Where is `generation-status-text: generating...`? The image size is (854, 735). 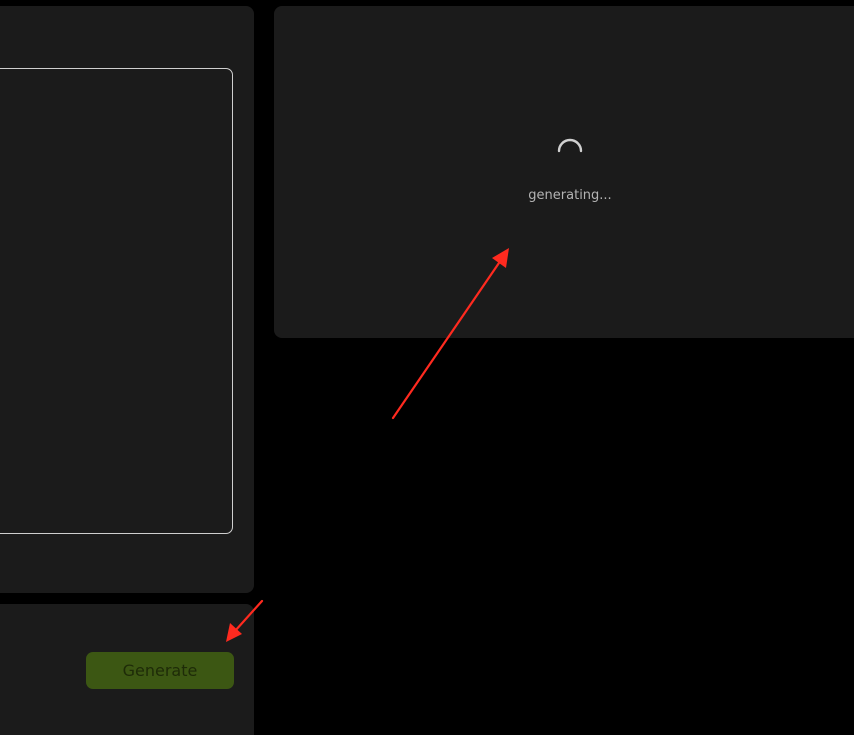
generation-status-text: generating... is located at coordinates (570, 195).